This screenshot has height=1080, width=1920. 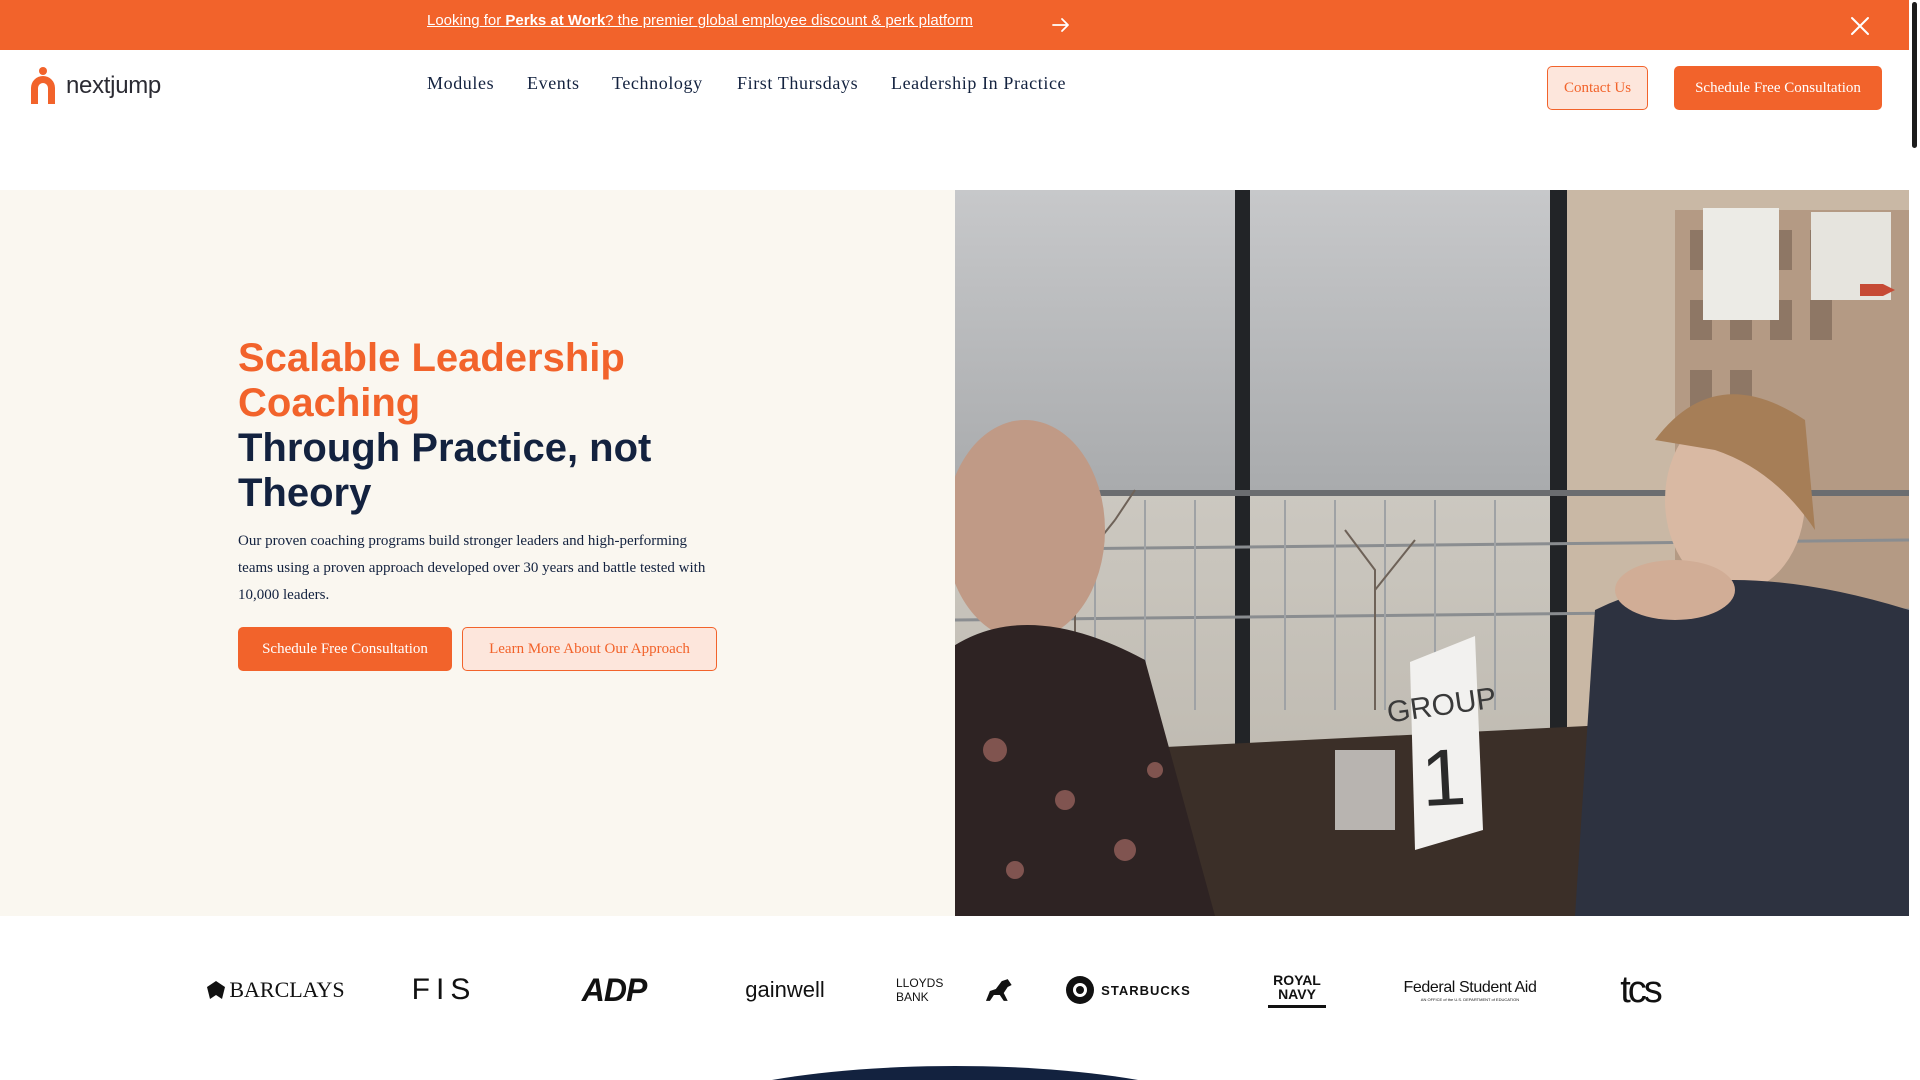 I want to click on client-logo-tcs: tcs, so click(x=1640, y=990).